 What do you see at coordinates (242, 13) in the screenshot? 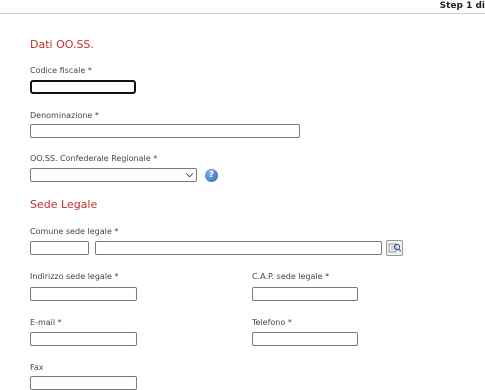
I see `header-divider` at bounding box center [242, 13].